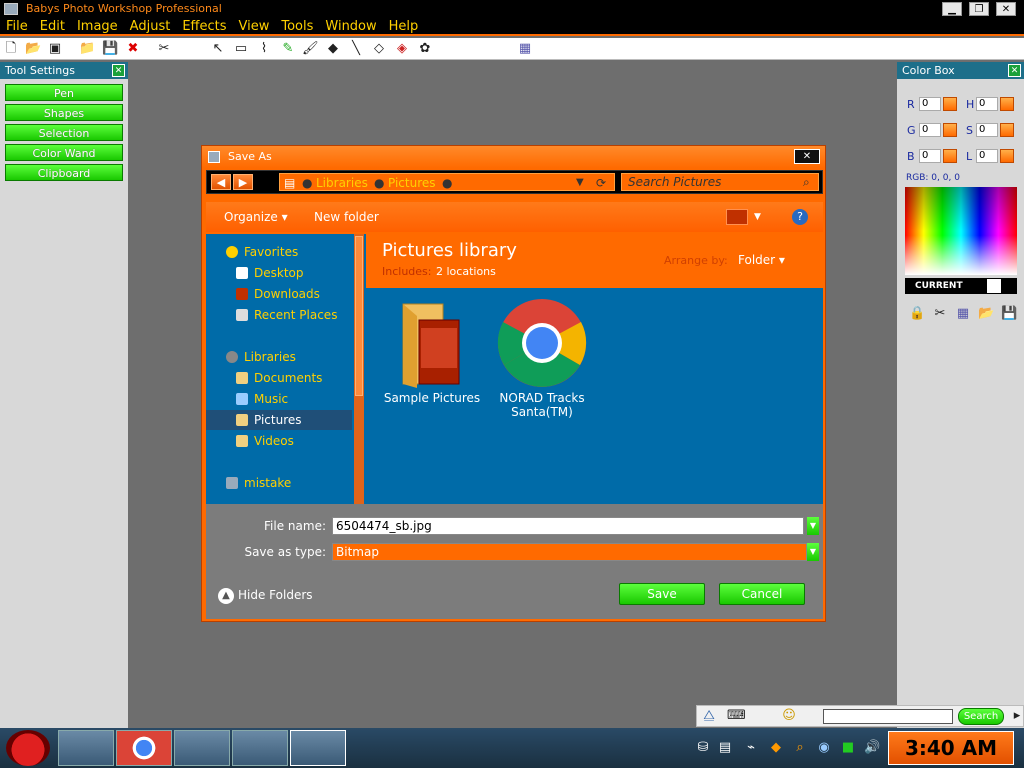 Image resolution: width=1024 pixels, height=768 pixels. Describe the element at coordinates (412, 183) in the screenshot. I see `breadcrumb-pictures: Pictures` at that location.